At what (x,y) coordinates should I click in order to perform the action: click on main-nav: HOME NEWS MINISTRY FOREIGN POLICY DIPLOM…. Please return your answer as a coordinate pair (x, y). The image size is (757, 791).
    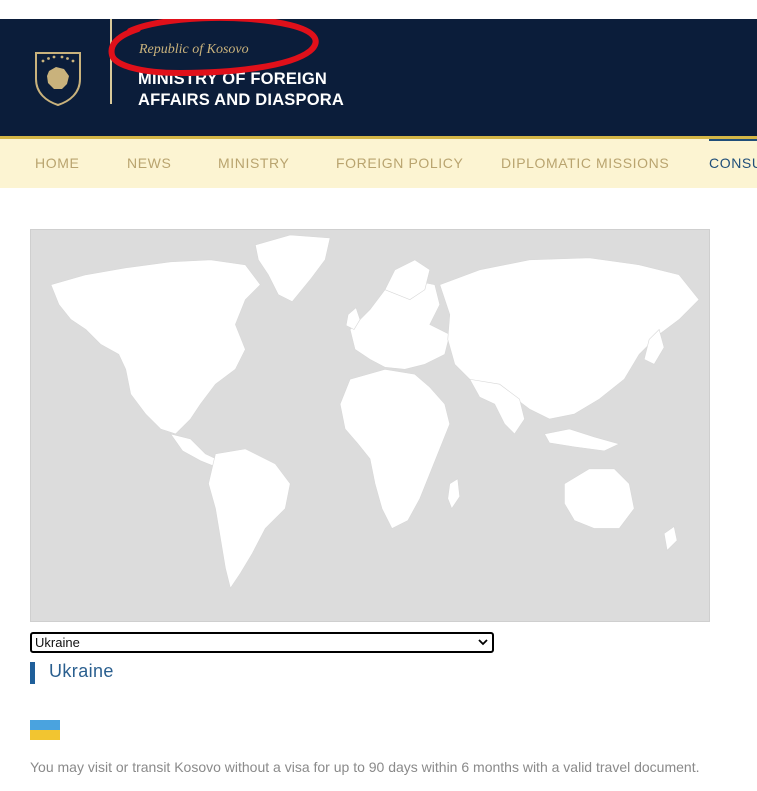
    Looking at the image, I should click on (378, 163).